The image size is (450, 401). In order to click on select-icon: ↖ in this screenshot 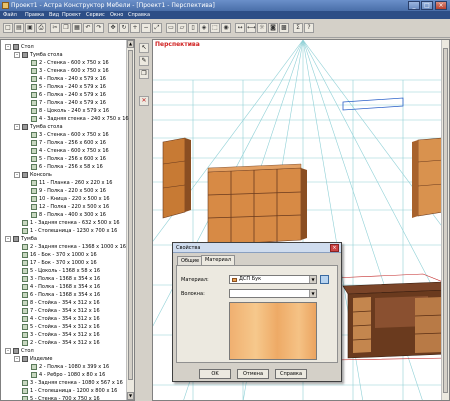, I will do `click(144, 48)`.